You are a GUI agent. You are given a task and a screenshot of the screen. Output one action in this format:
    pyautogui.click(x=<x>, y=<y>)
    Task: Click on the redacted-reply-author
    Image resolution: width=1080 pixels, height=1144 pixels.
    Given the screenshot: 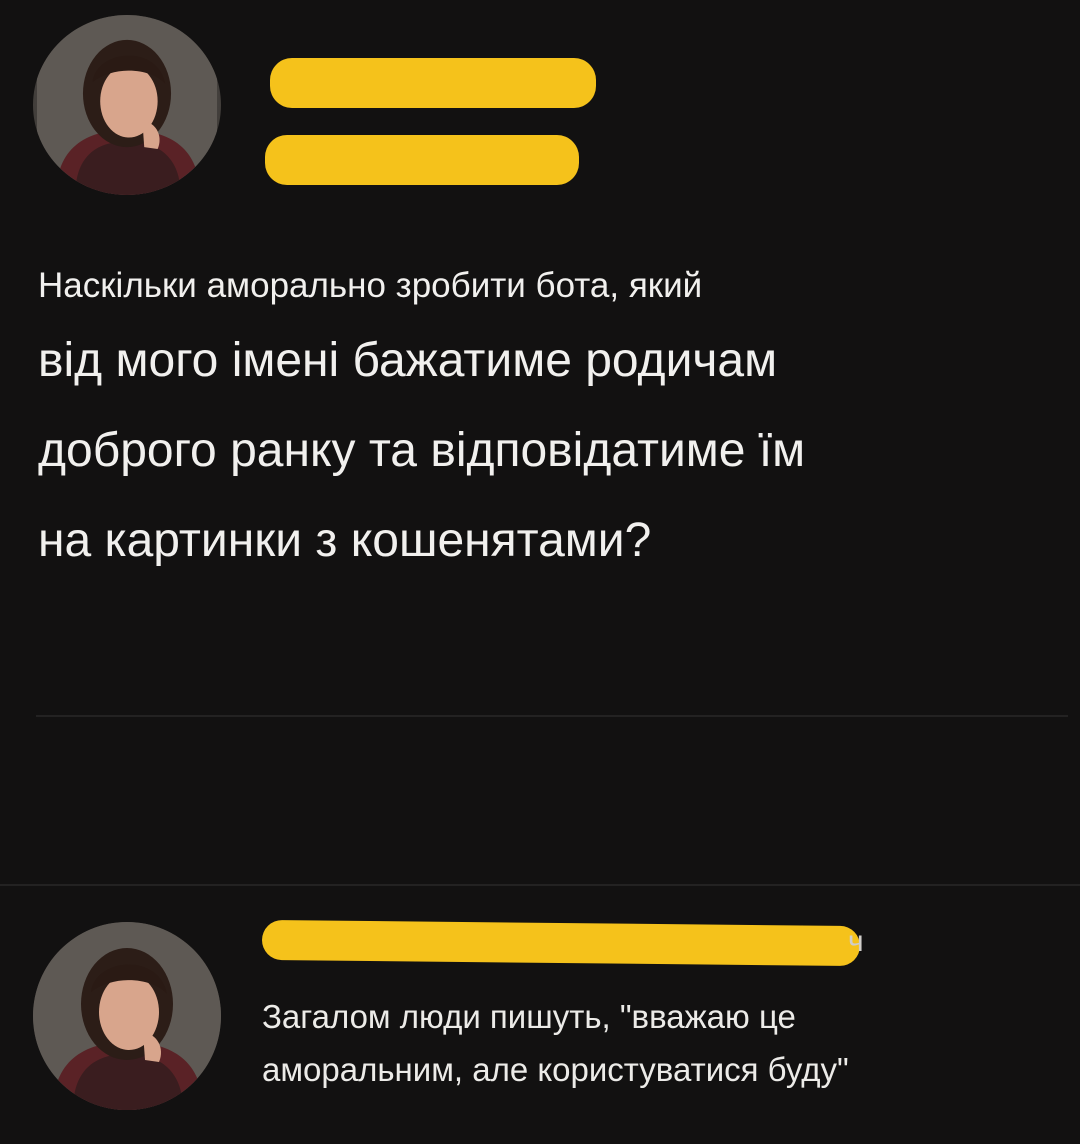 What is the action you would take?
    pyautogui.click(x=561, y=943)
    